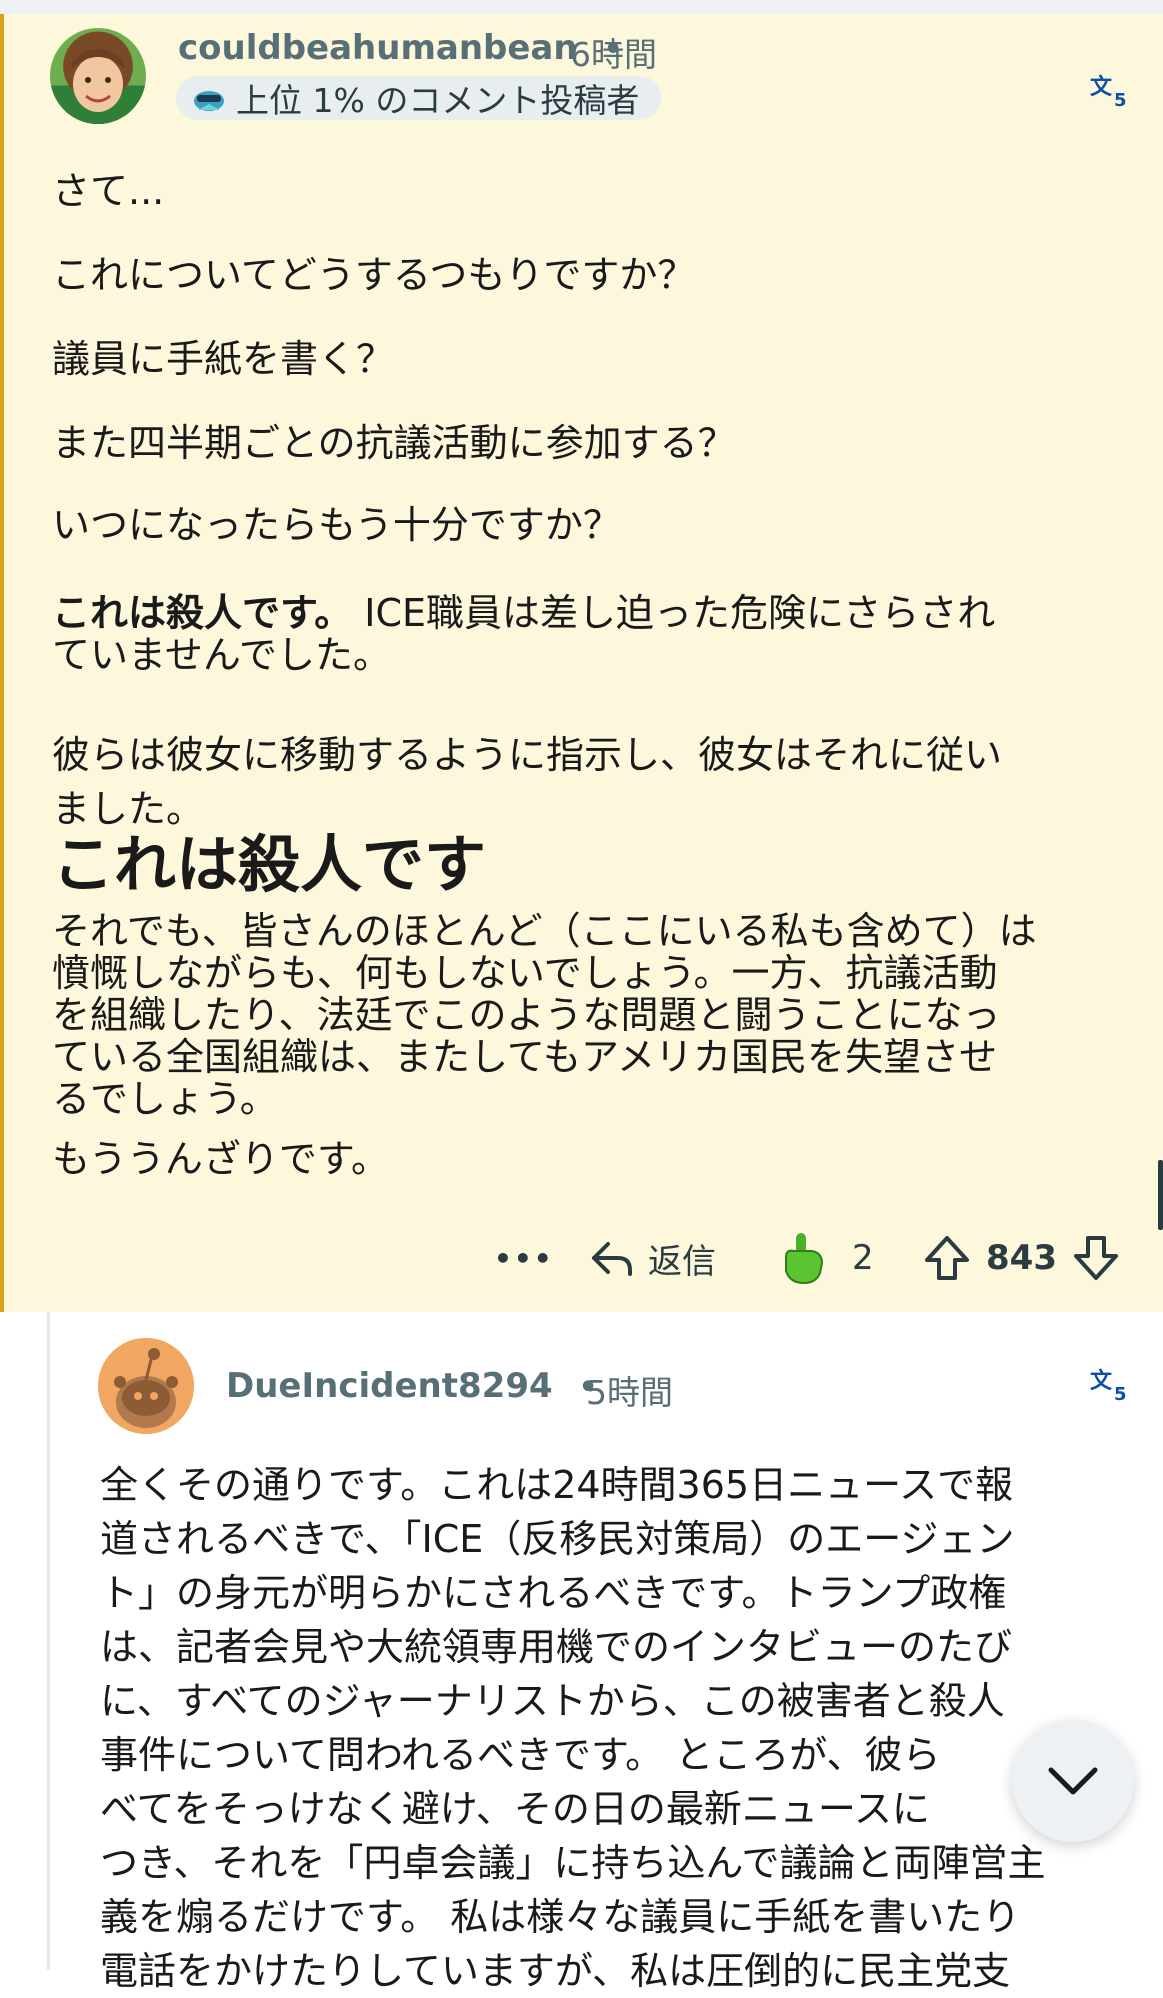  I want to click on comment-line: に、すべてのジャーナリストから、この被害者と殺人, so click(552, 1701).